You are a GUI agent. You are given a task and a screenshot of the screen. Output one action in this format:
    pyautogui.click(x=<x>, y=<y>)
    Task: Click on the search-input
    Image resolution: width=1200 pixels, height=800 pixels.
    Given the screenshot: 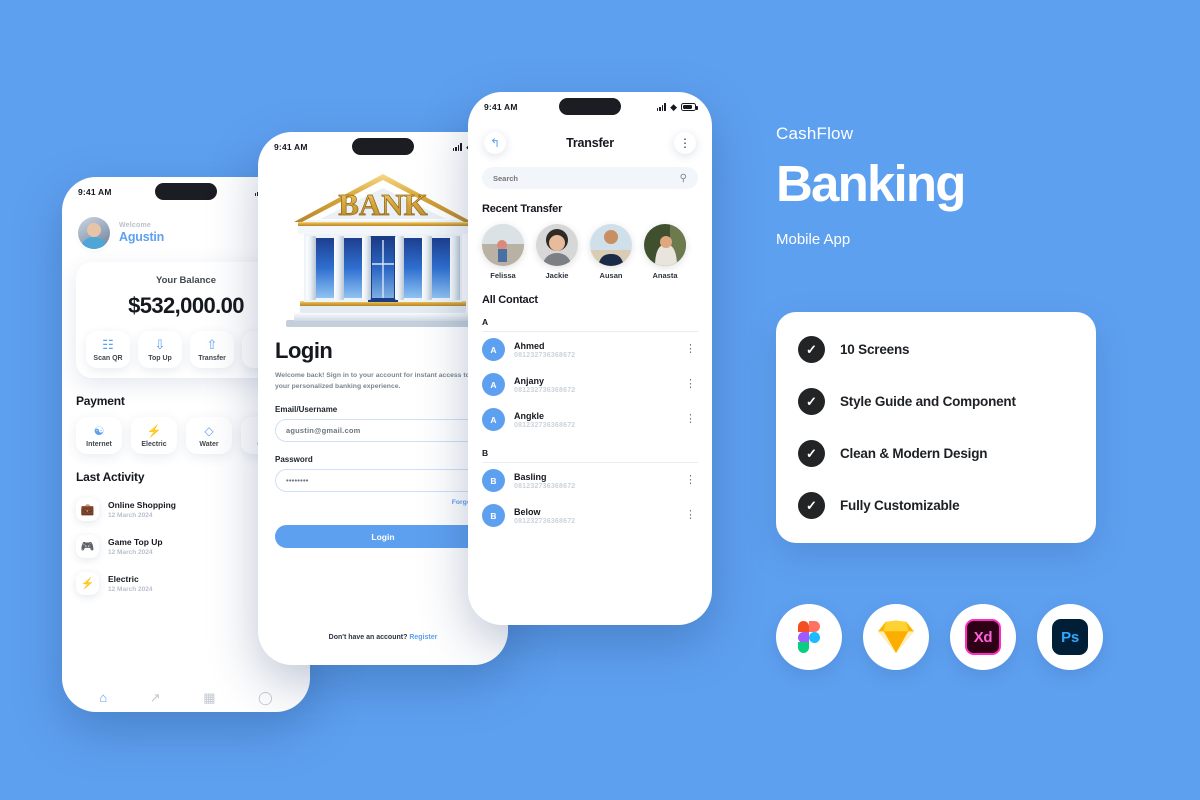 What is the action you would take?
    pyautogui.click(x=586, y=178)
    